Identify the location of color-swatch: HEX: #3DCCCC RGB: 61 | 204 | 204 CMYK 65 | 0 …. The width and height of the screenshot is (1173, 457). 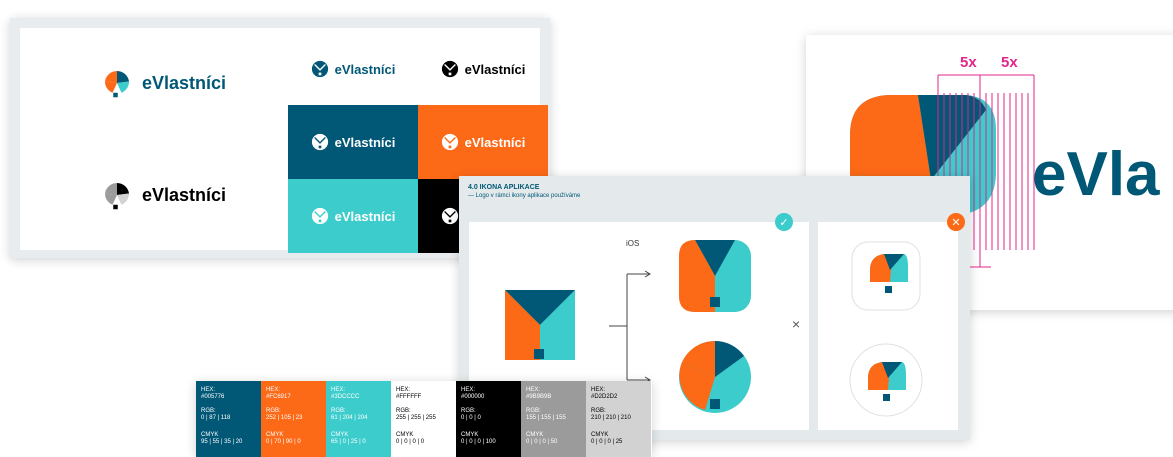
(358, 419).